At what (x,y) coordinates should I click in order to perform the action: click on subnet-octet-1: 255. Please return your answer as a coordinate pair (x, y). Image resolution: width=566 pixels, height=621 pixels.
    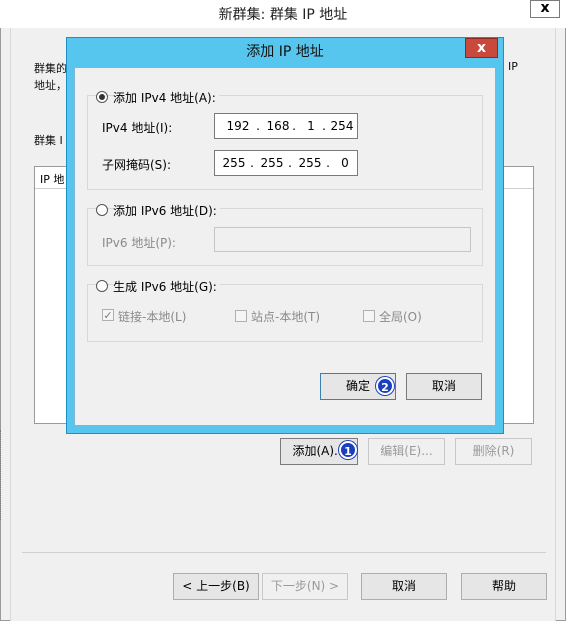
    Looking at the image, I should click on (234, 163).